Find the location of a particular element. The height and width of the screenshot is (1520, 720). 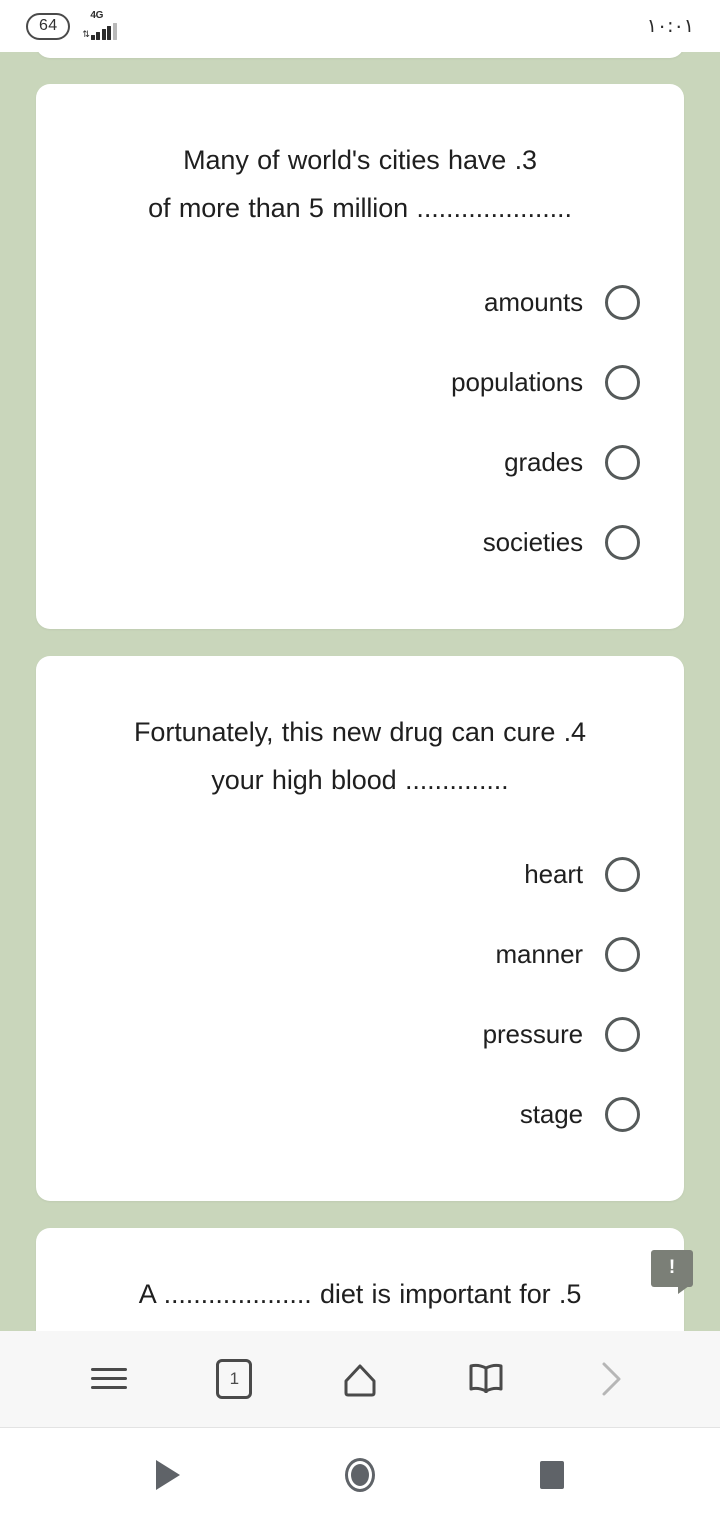

tab-switcher-button: 1 is located at coordinates (234, 1379).